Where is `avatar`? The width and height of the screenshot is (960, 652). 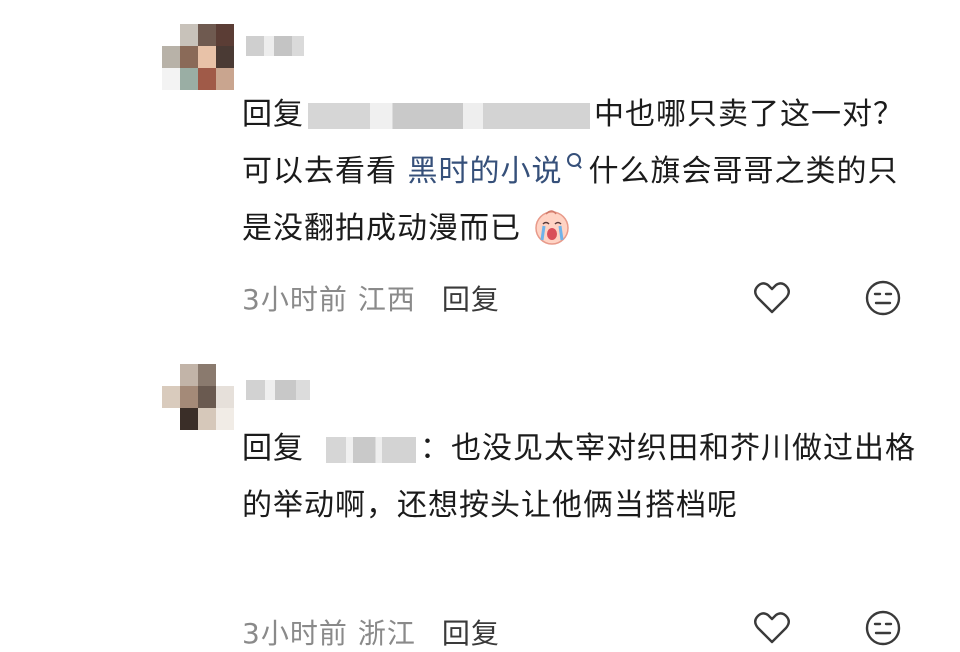
avatar is located at coordinates (198, 397).